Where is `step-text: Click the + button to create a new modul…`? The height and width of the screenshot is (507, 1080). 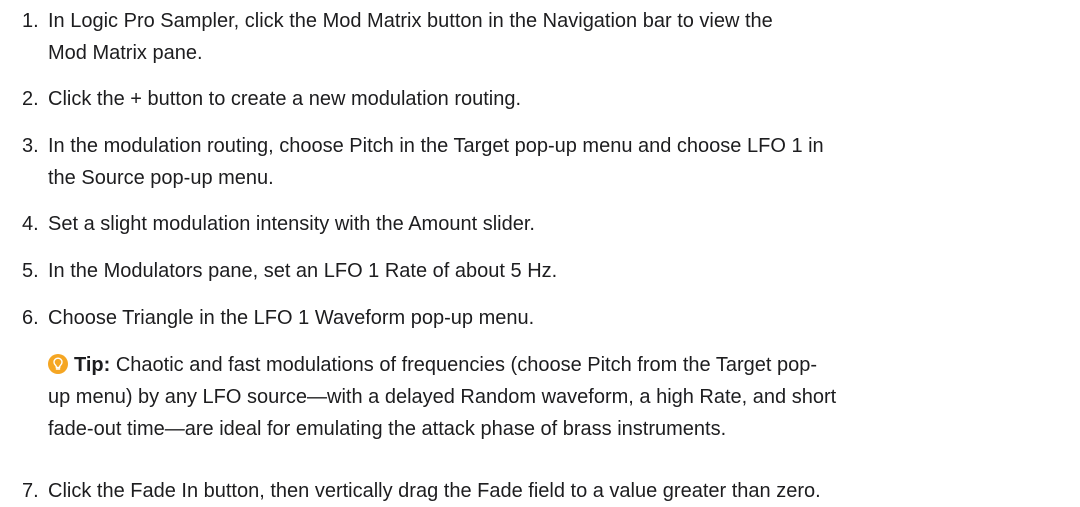
step-text: Click the + button to create a new modul… is located at coordinates (285, 99).